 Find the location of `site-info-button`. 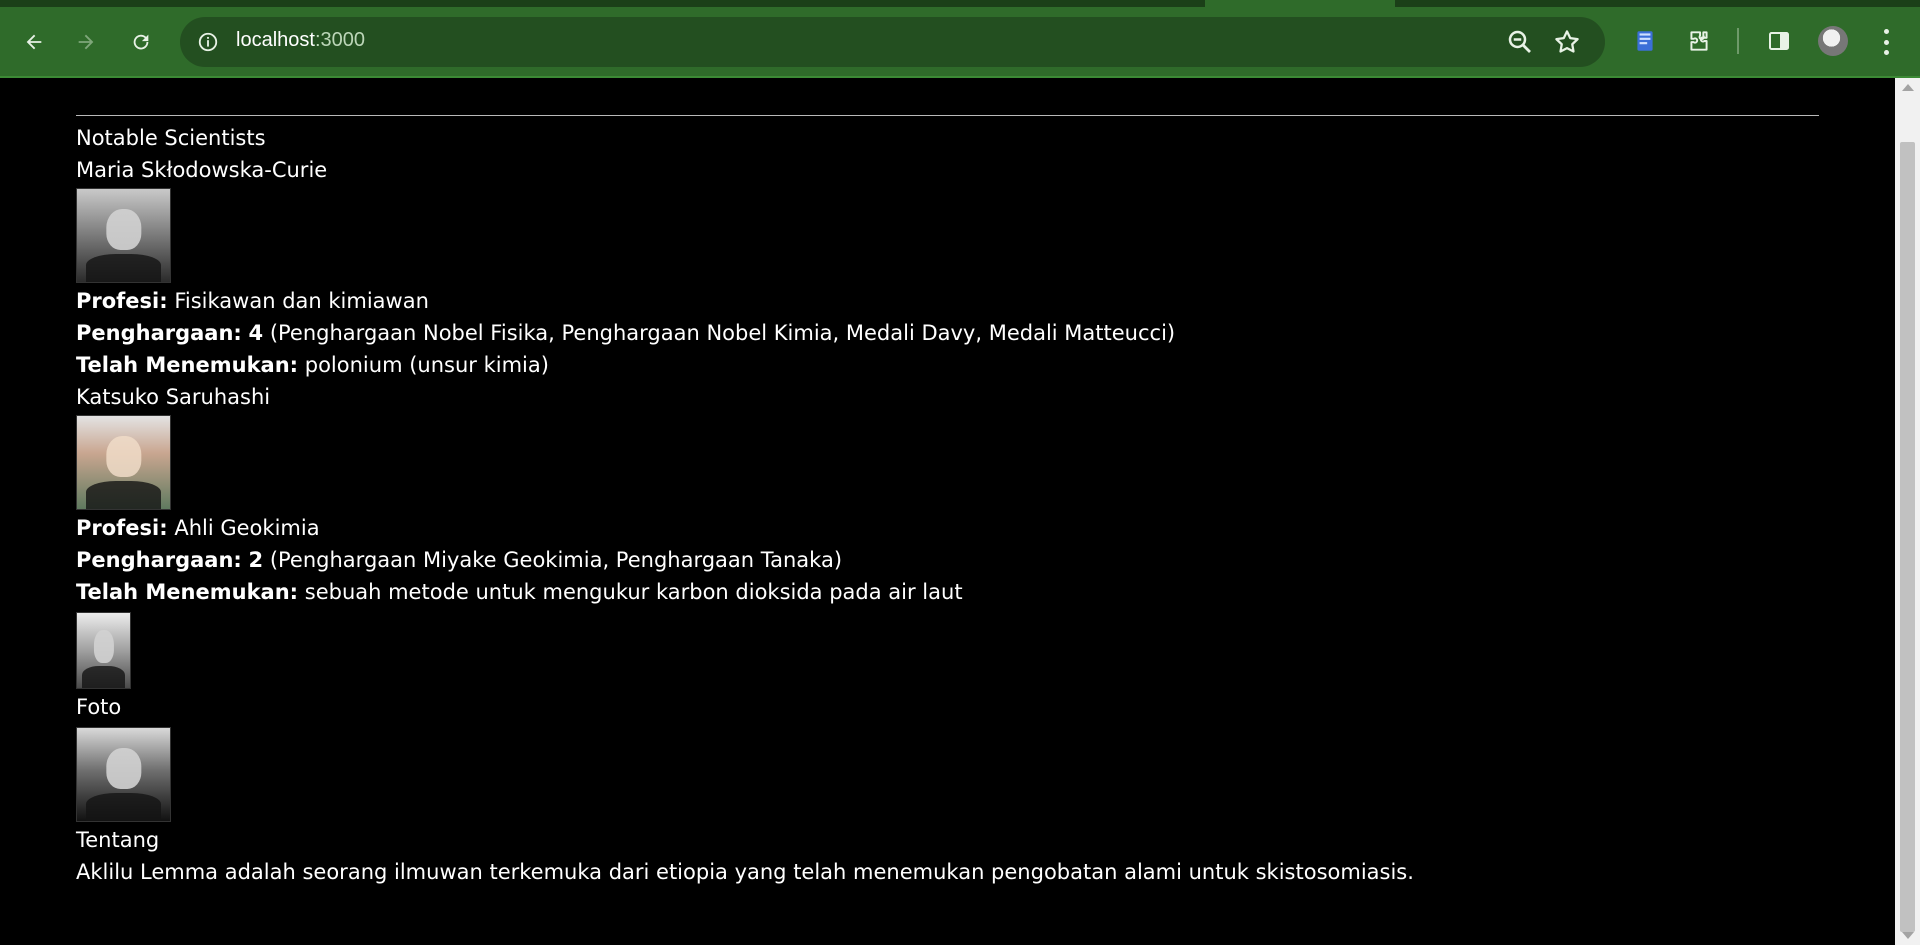

site-info-button is located at coordinates (208, 42).